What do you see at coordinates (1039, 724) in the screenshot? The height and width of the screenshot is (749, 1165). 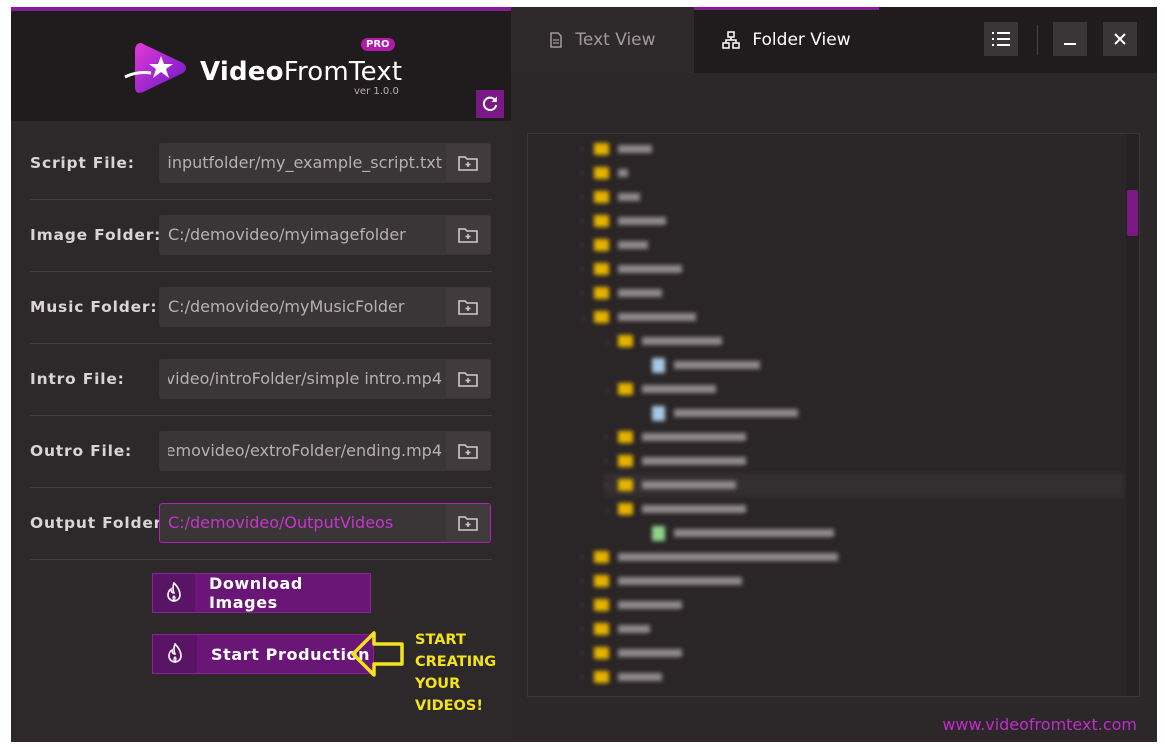 I see `website-link: www.videofromtext.com` at bounding box center [1039, 724].